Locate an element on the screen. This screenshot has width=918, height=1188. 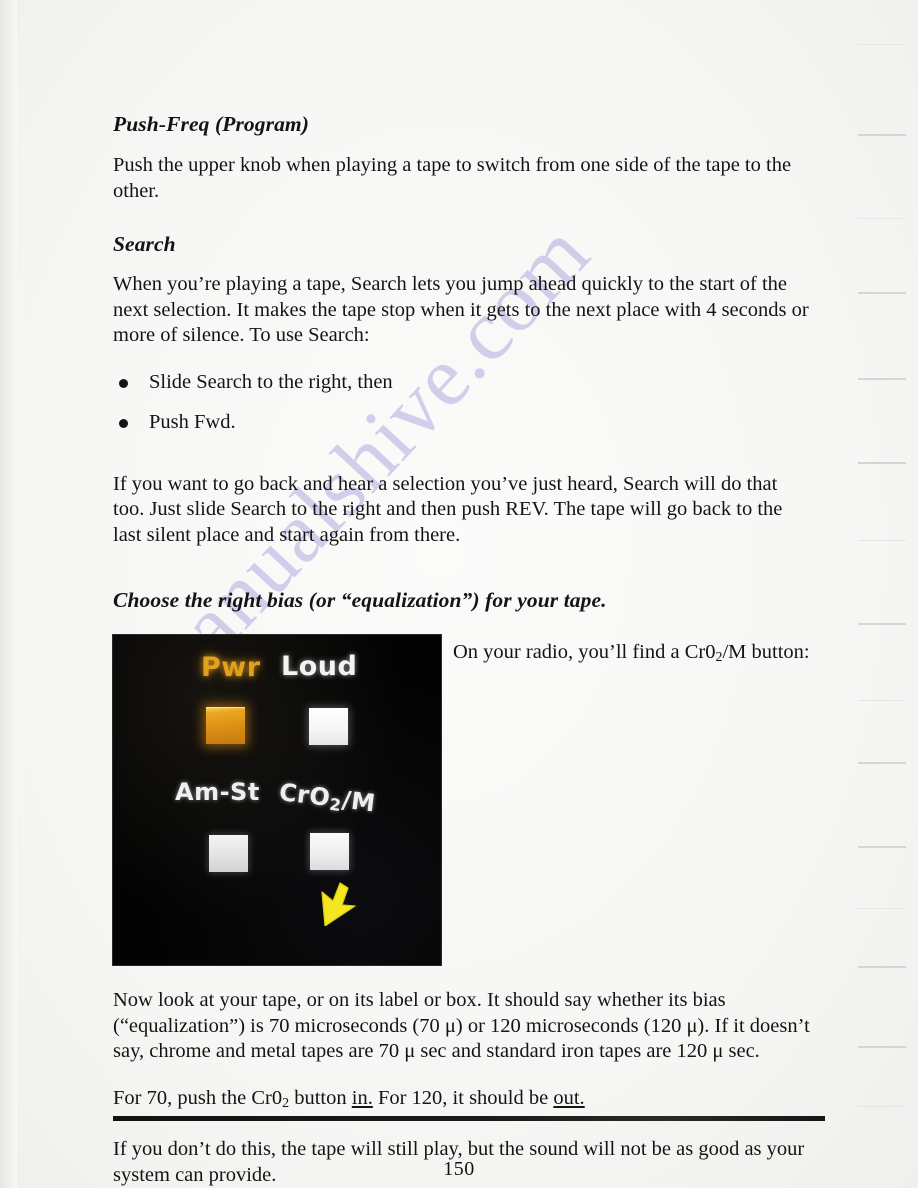
photo-label-cro2-m: CrO2/M is located at coordinates (327, 798).